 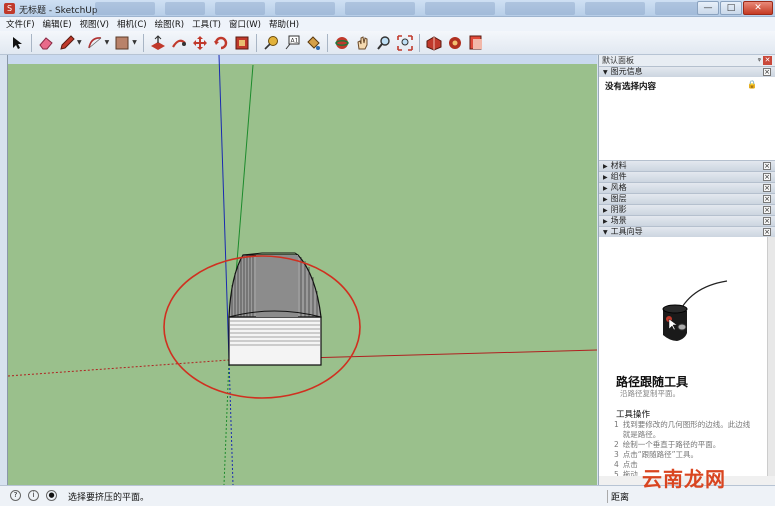 I want to click on title-bar: S 无标题 - SketchUp — □ ✕, so click(x=387, y=8).